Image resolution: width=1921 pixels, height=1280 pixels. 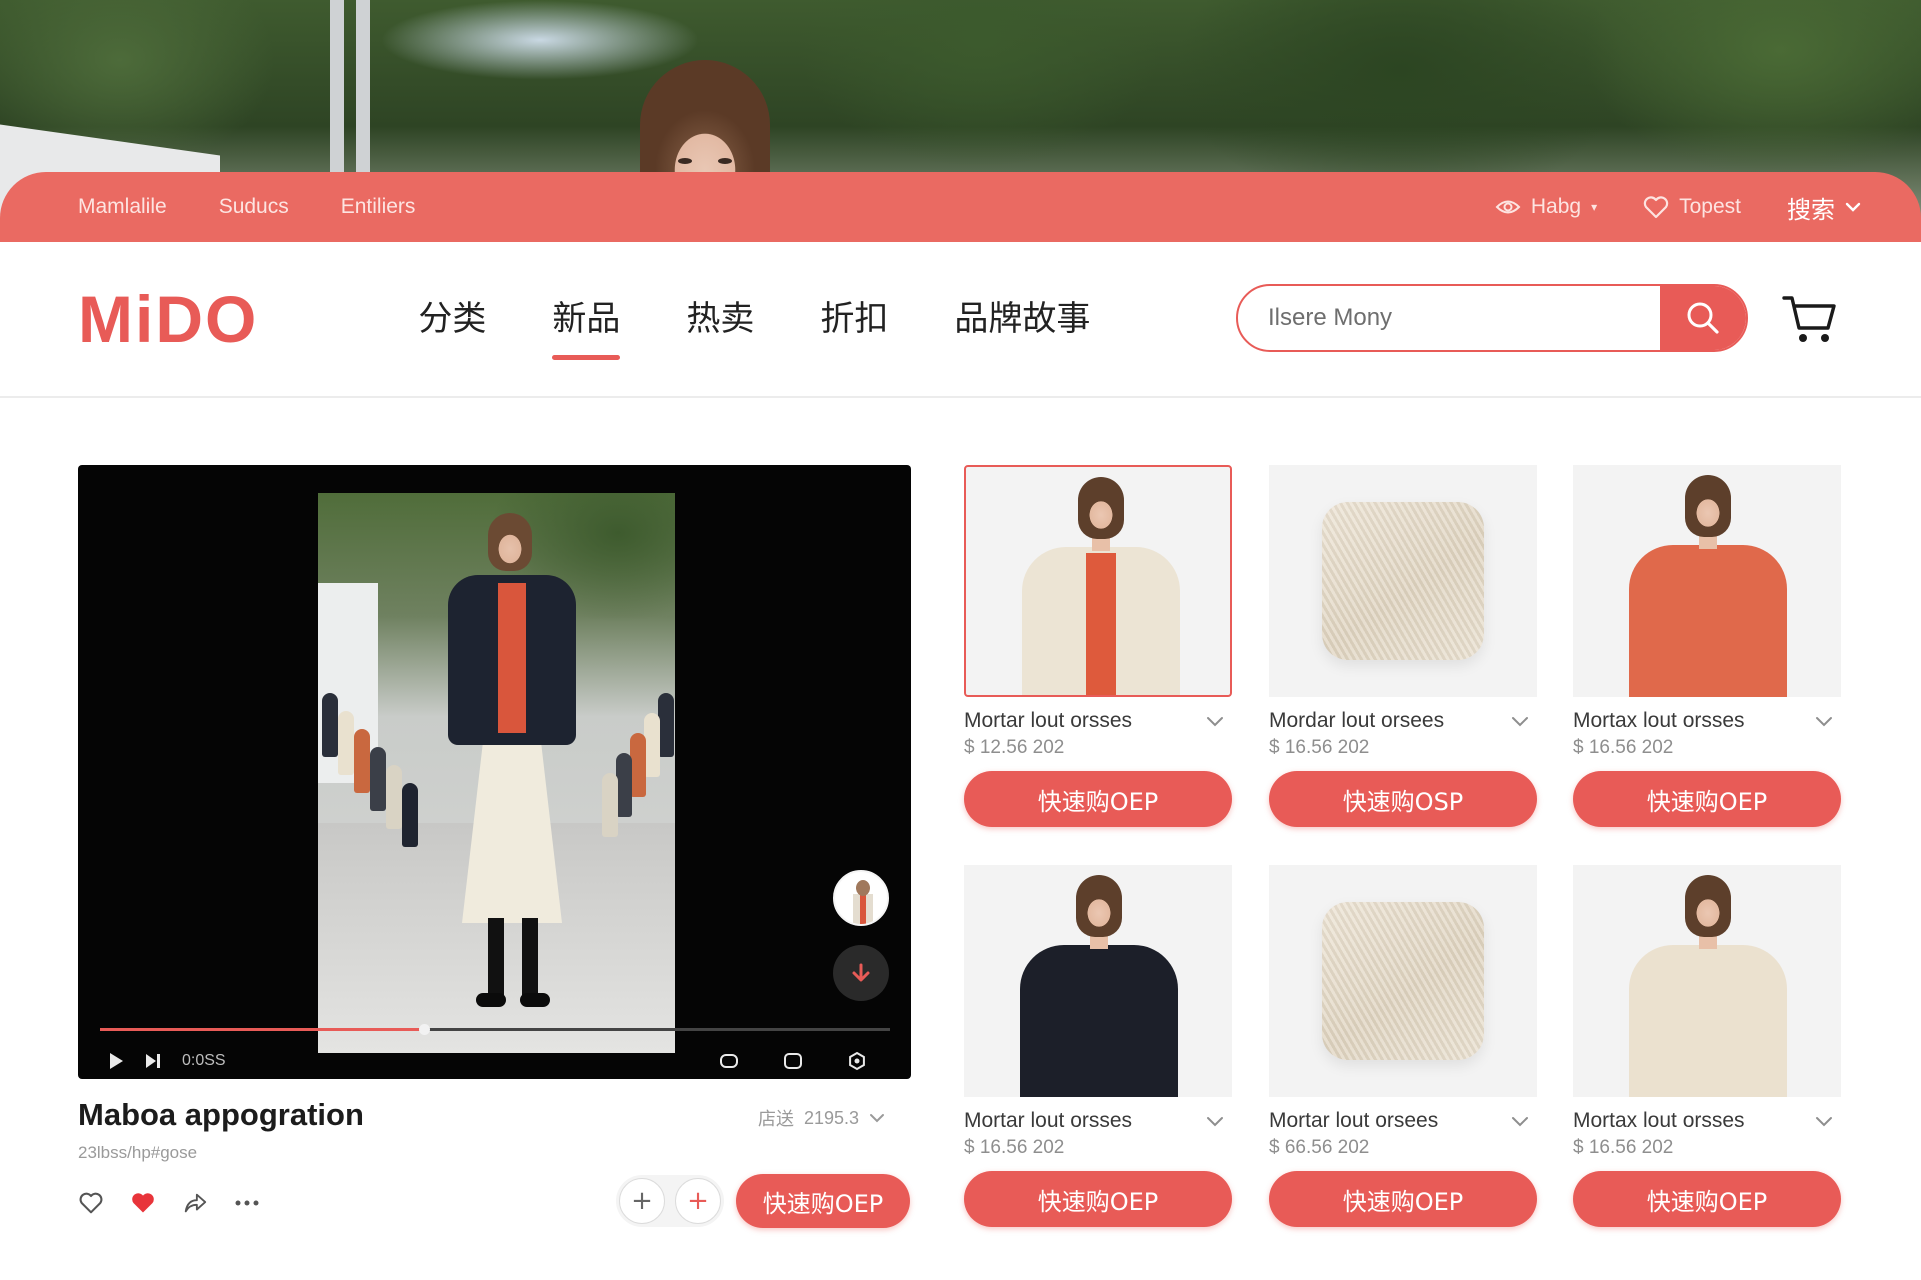 What do you see at coordinates (1022, 319) in the screenshot?
I see `nav-item-brand-story: 品牌故事` at bounding box center [1022, 319].